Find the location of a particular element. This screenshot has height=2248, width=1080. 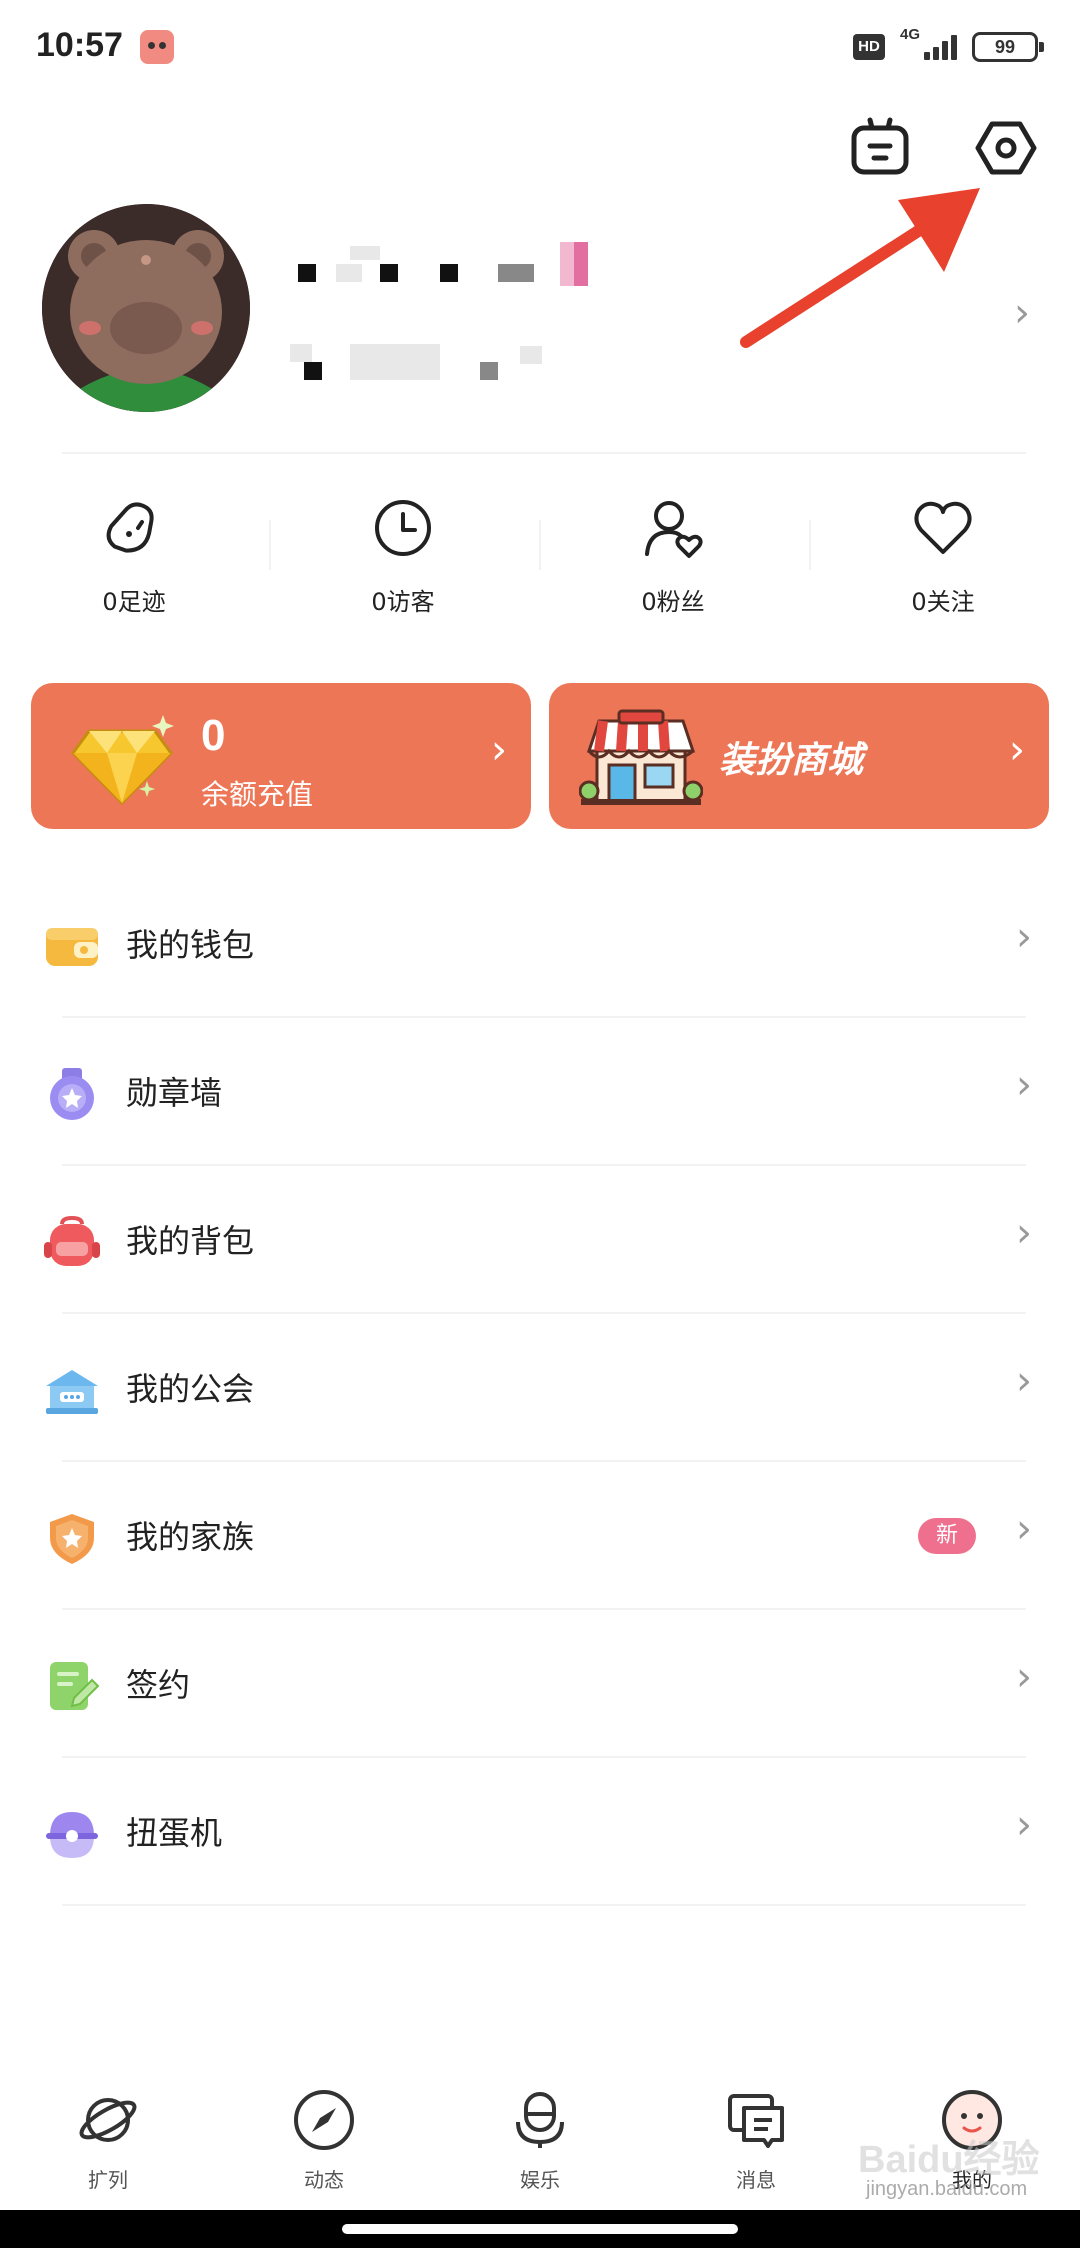

planet-icon is located at coordinates (108, 2120).